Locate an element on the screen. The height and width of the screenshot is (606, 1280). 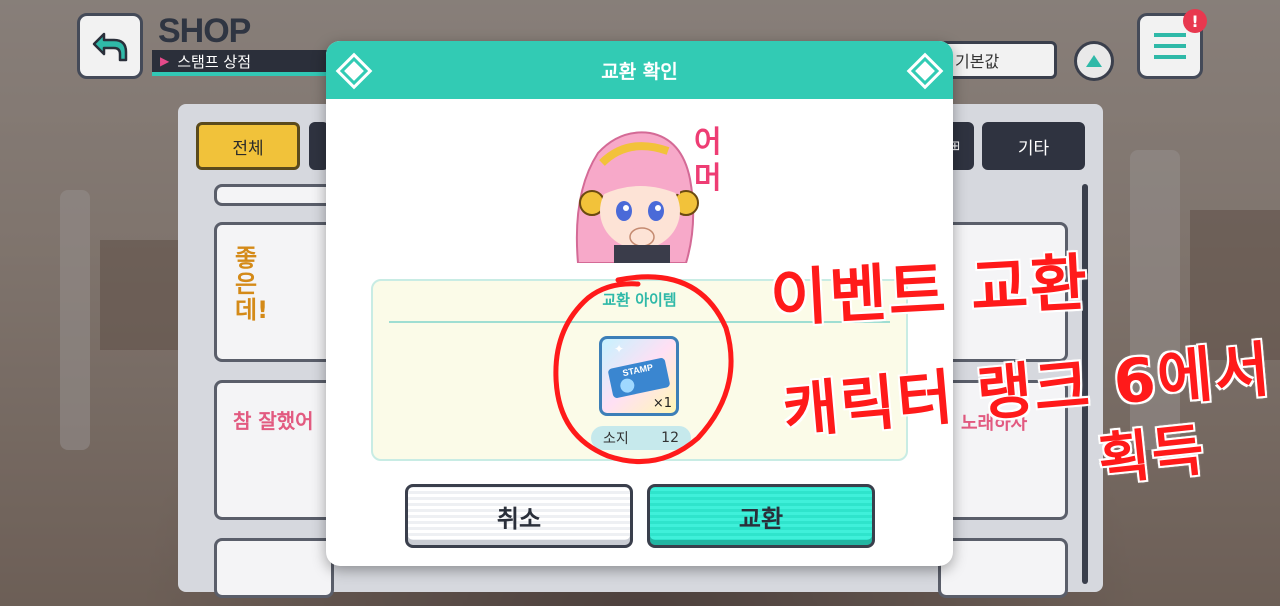
page-subtitle: ▶ 스탬프 상점 is located at coordinates (242, 63).